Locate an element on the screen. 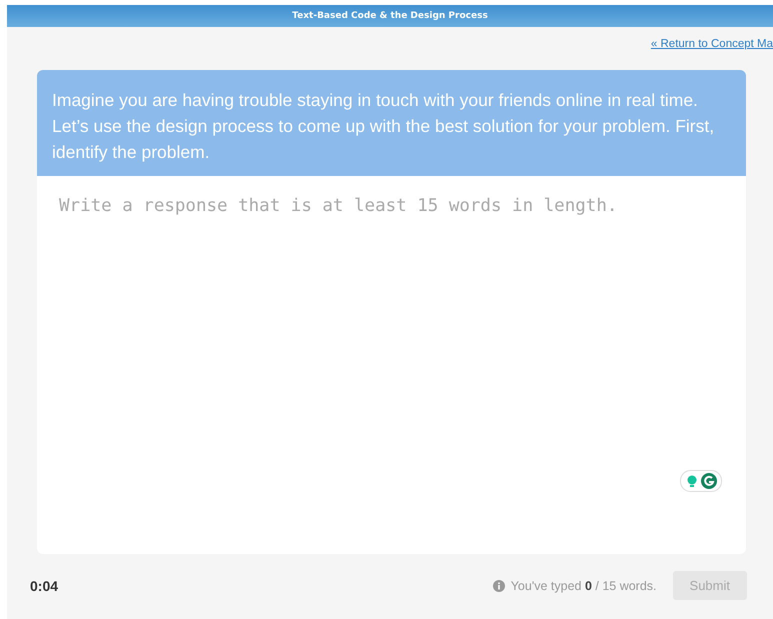  header-bar: Text-Based Code & the Design Process is located at coordinates (390, 16).